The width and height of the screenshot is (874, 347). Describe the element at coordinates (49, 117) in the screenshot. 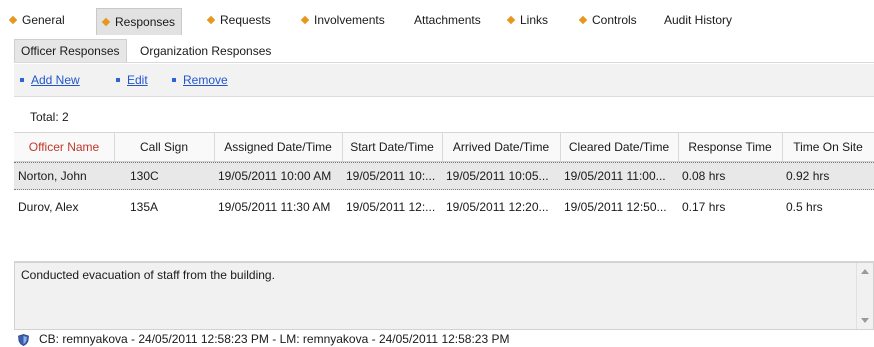

I see `total-count: Total: 2` at that location.